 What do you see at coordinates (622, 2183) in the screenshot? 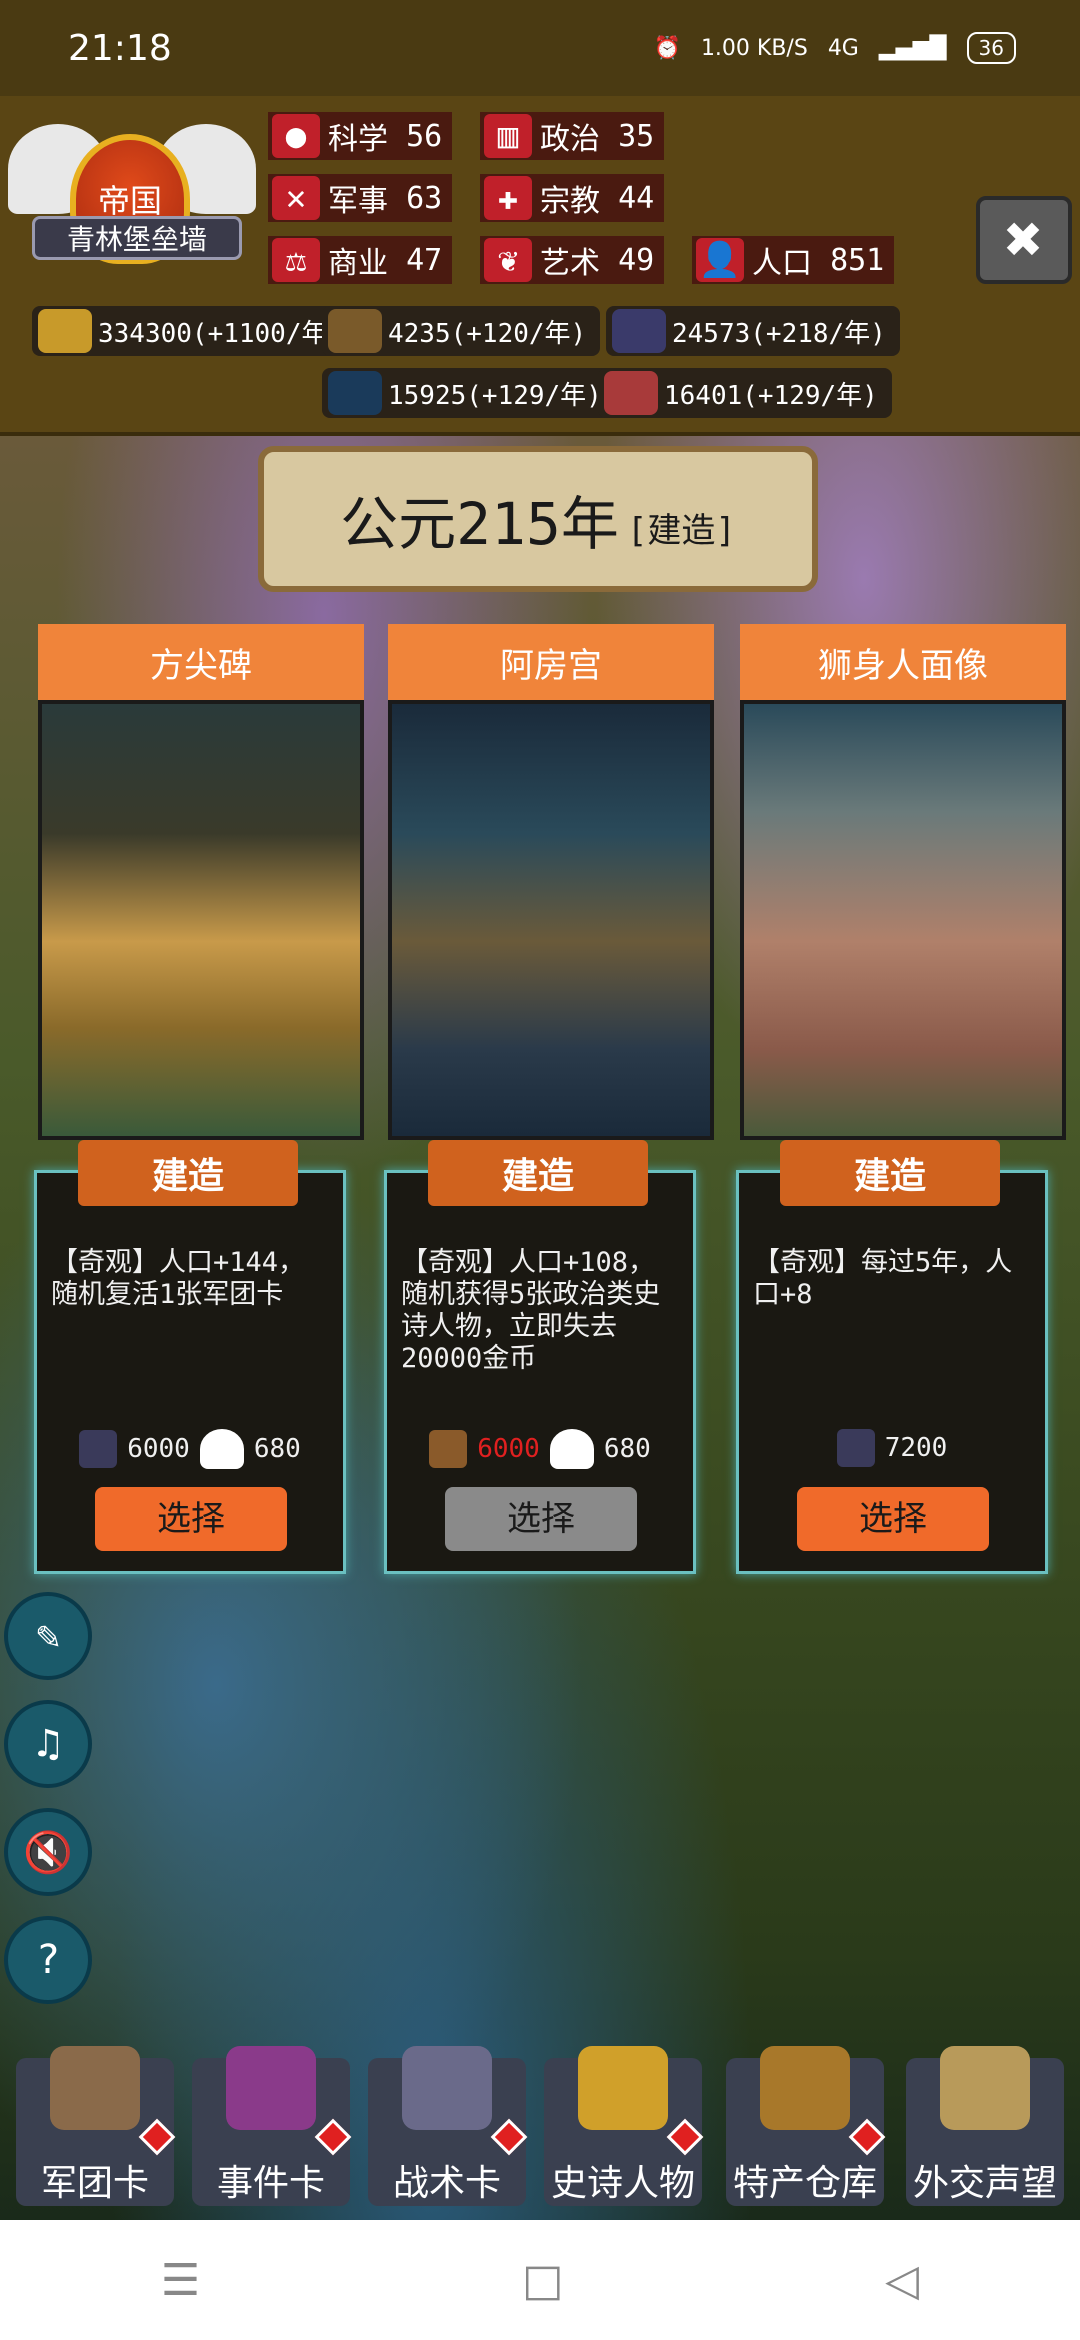
I see `tab-label: 史诗人物` at bounding box center [622, 2183].